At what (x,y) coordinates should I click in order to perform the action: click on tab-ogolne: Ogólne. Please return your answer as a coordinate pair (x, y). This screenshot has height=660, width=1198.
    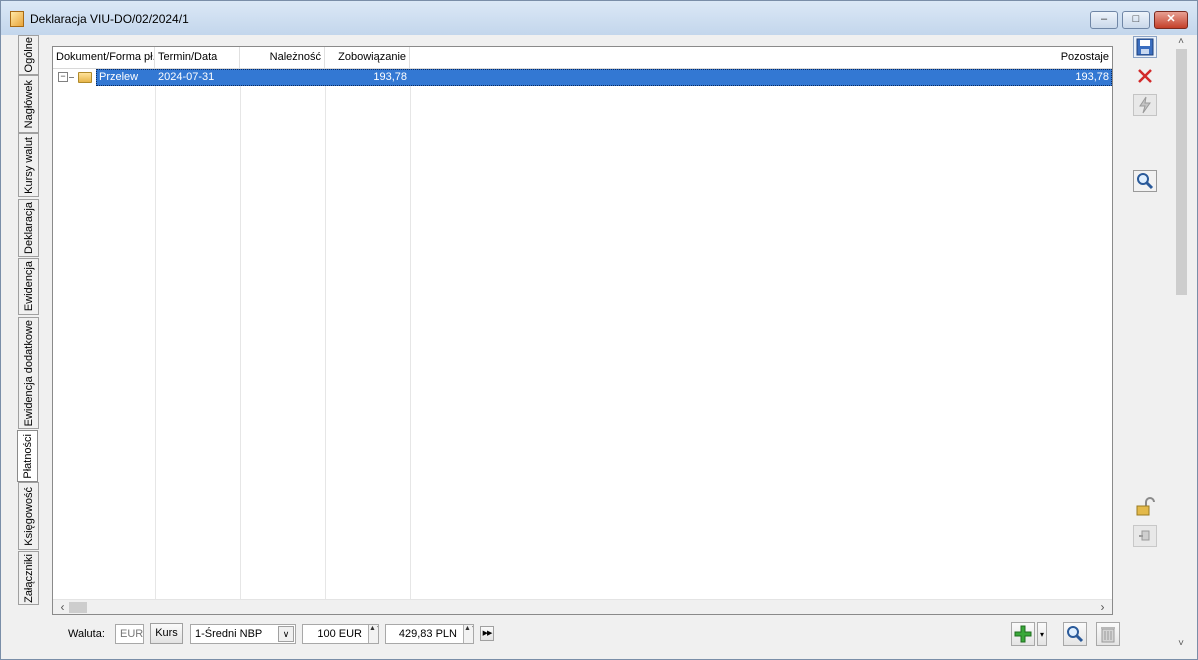
    Looking at the image, I should click on (28, 55).